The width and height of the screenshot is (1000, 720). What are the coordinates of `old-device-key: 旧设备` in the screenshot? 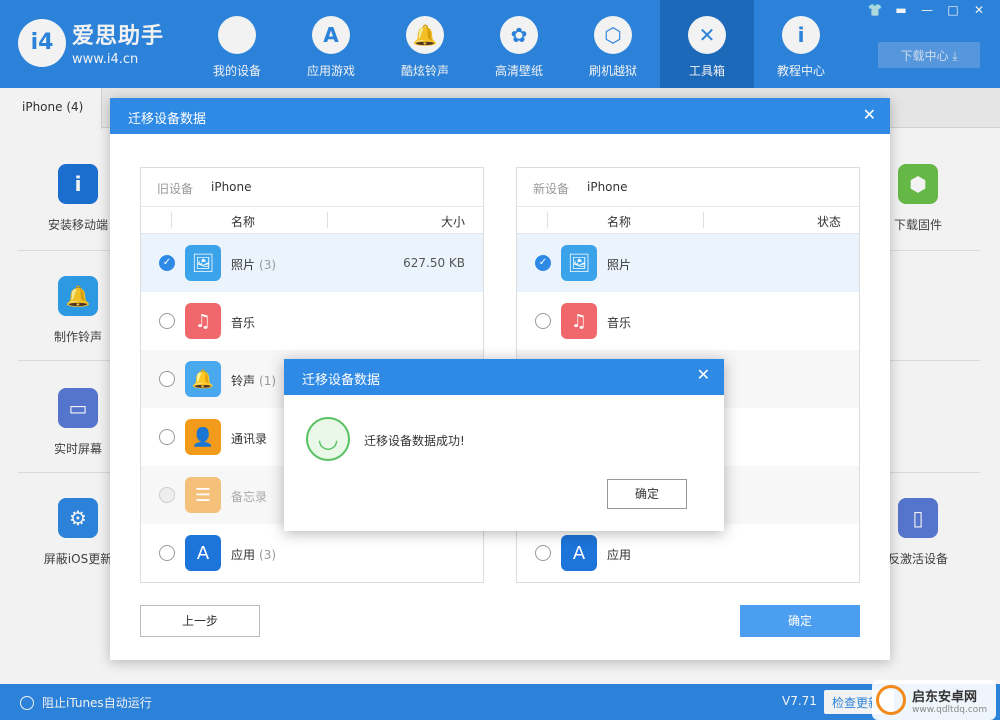 It's located at (175, 189).